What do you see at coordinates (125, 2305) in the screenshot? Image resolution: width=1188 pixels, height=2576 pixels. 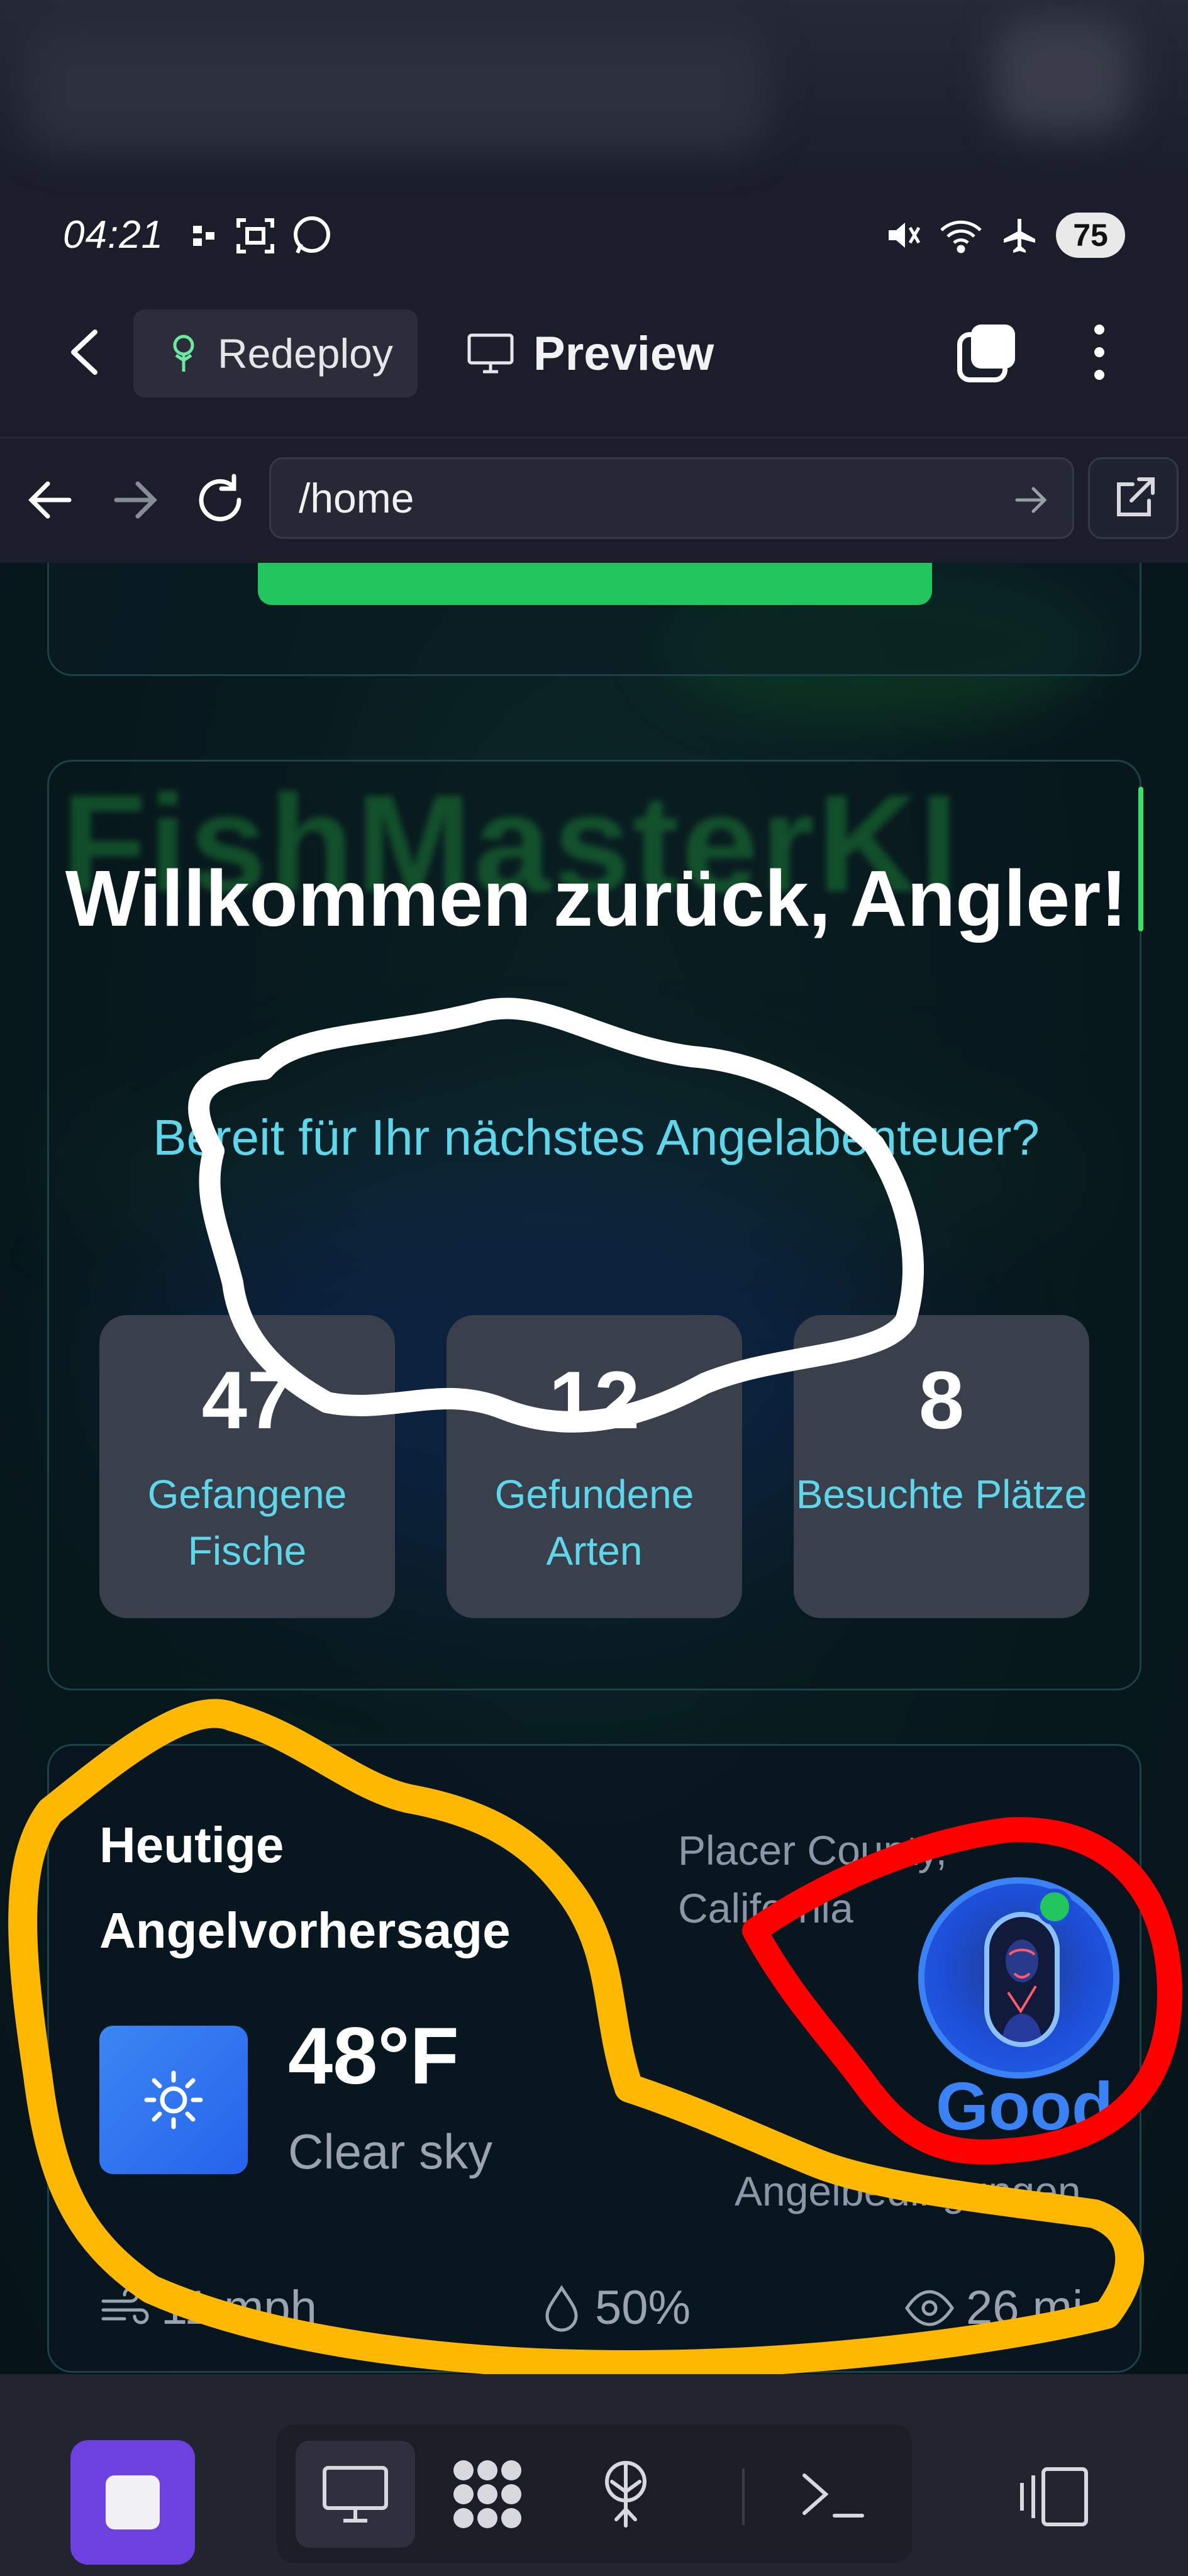 I see `wind-icon` at bounding box center [125, 2305].